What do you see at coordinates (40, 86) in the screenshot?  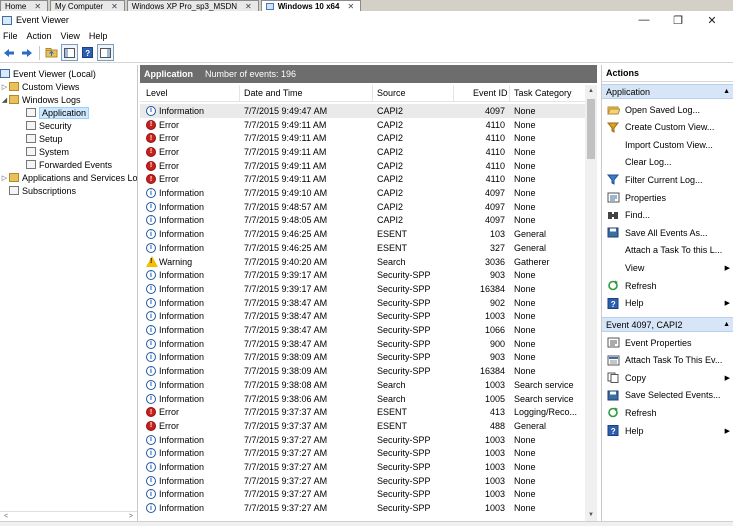 I see `tree-custom-views: ▷ Custom Views` at bounding box center [40, 86].